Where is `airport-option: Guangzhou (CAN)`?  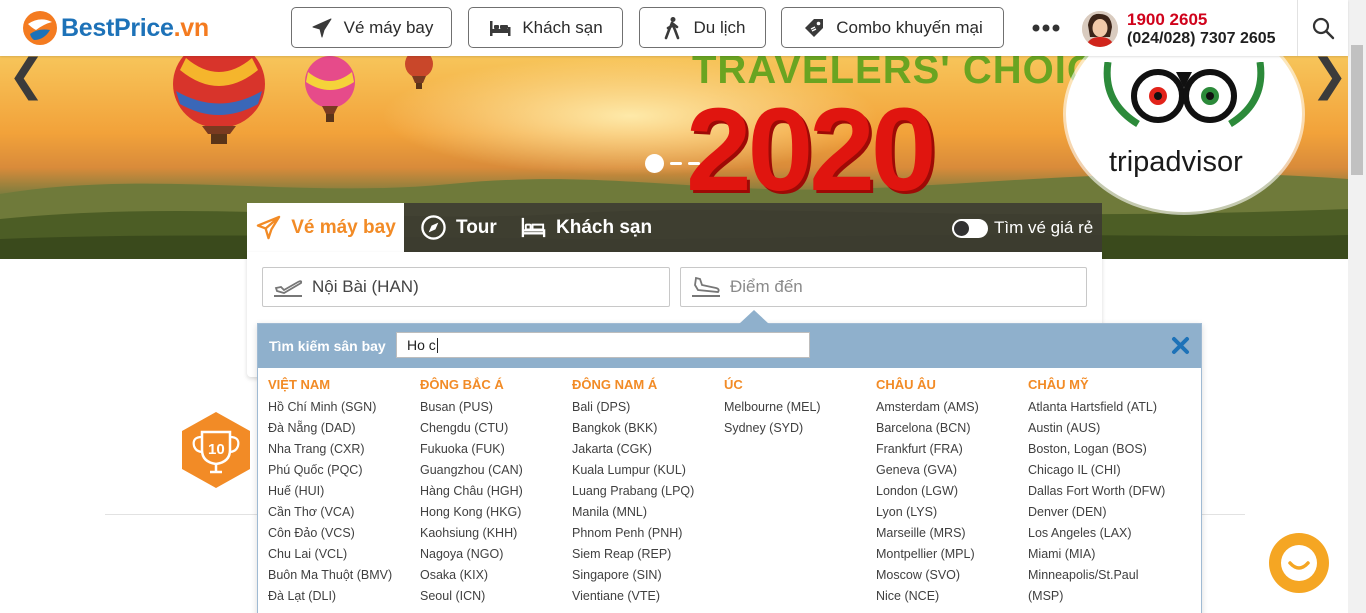 airport-option: Guangzhou (CAN) is located at coordinates (495, 470).